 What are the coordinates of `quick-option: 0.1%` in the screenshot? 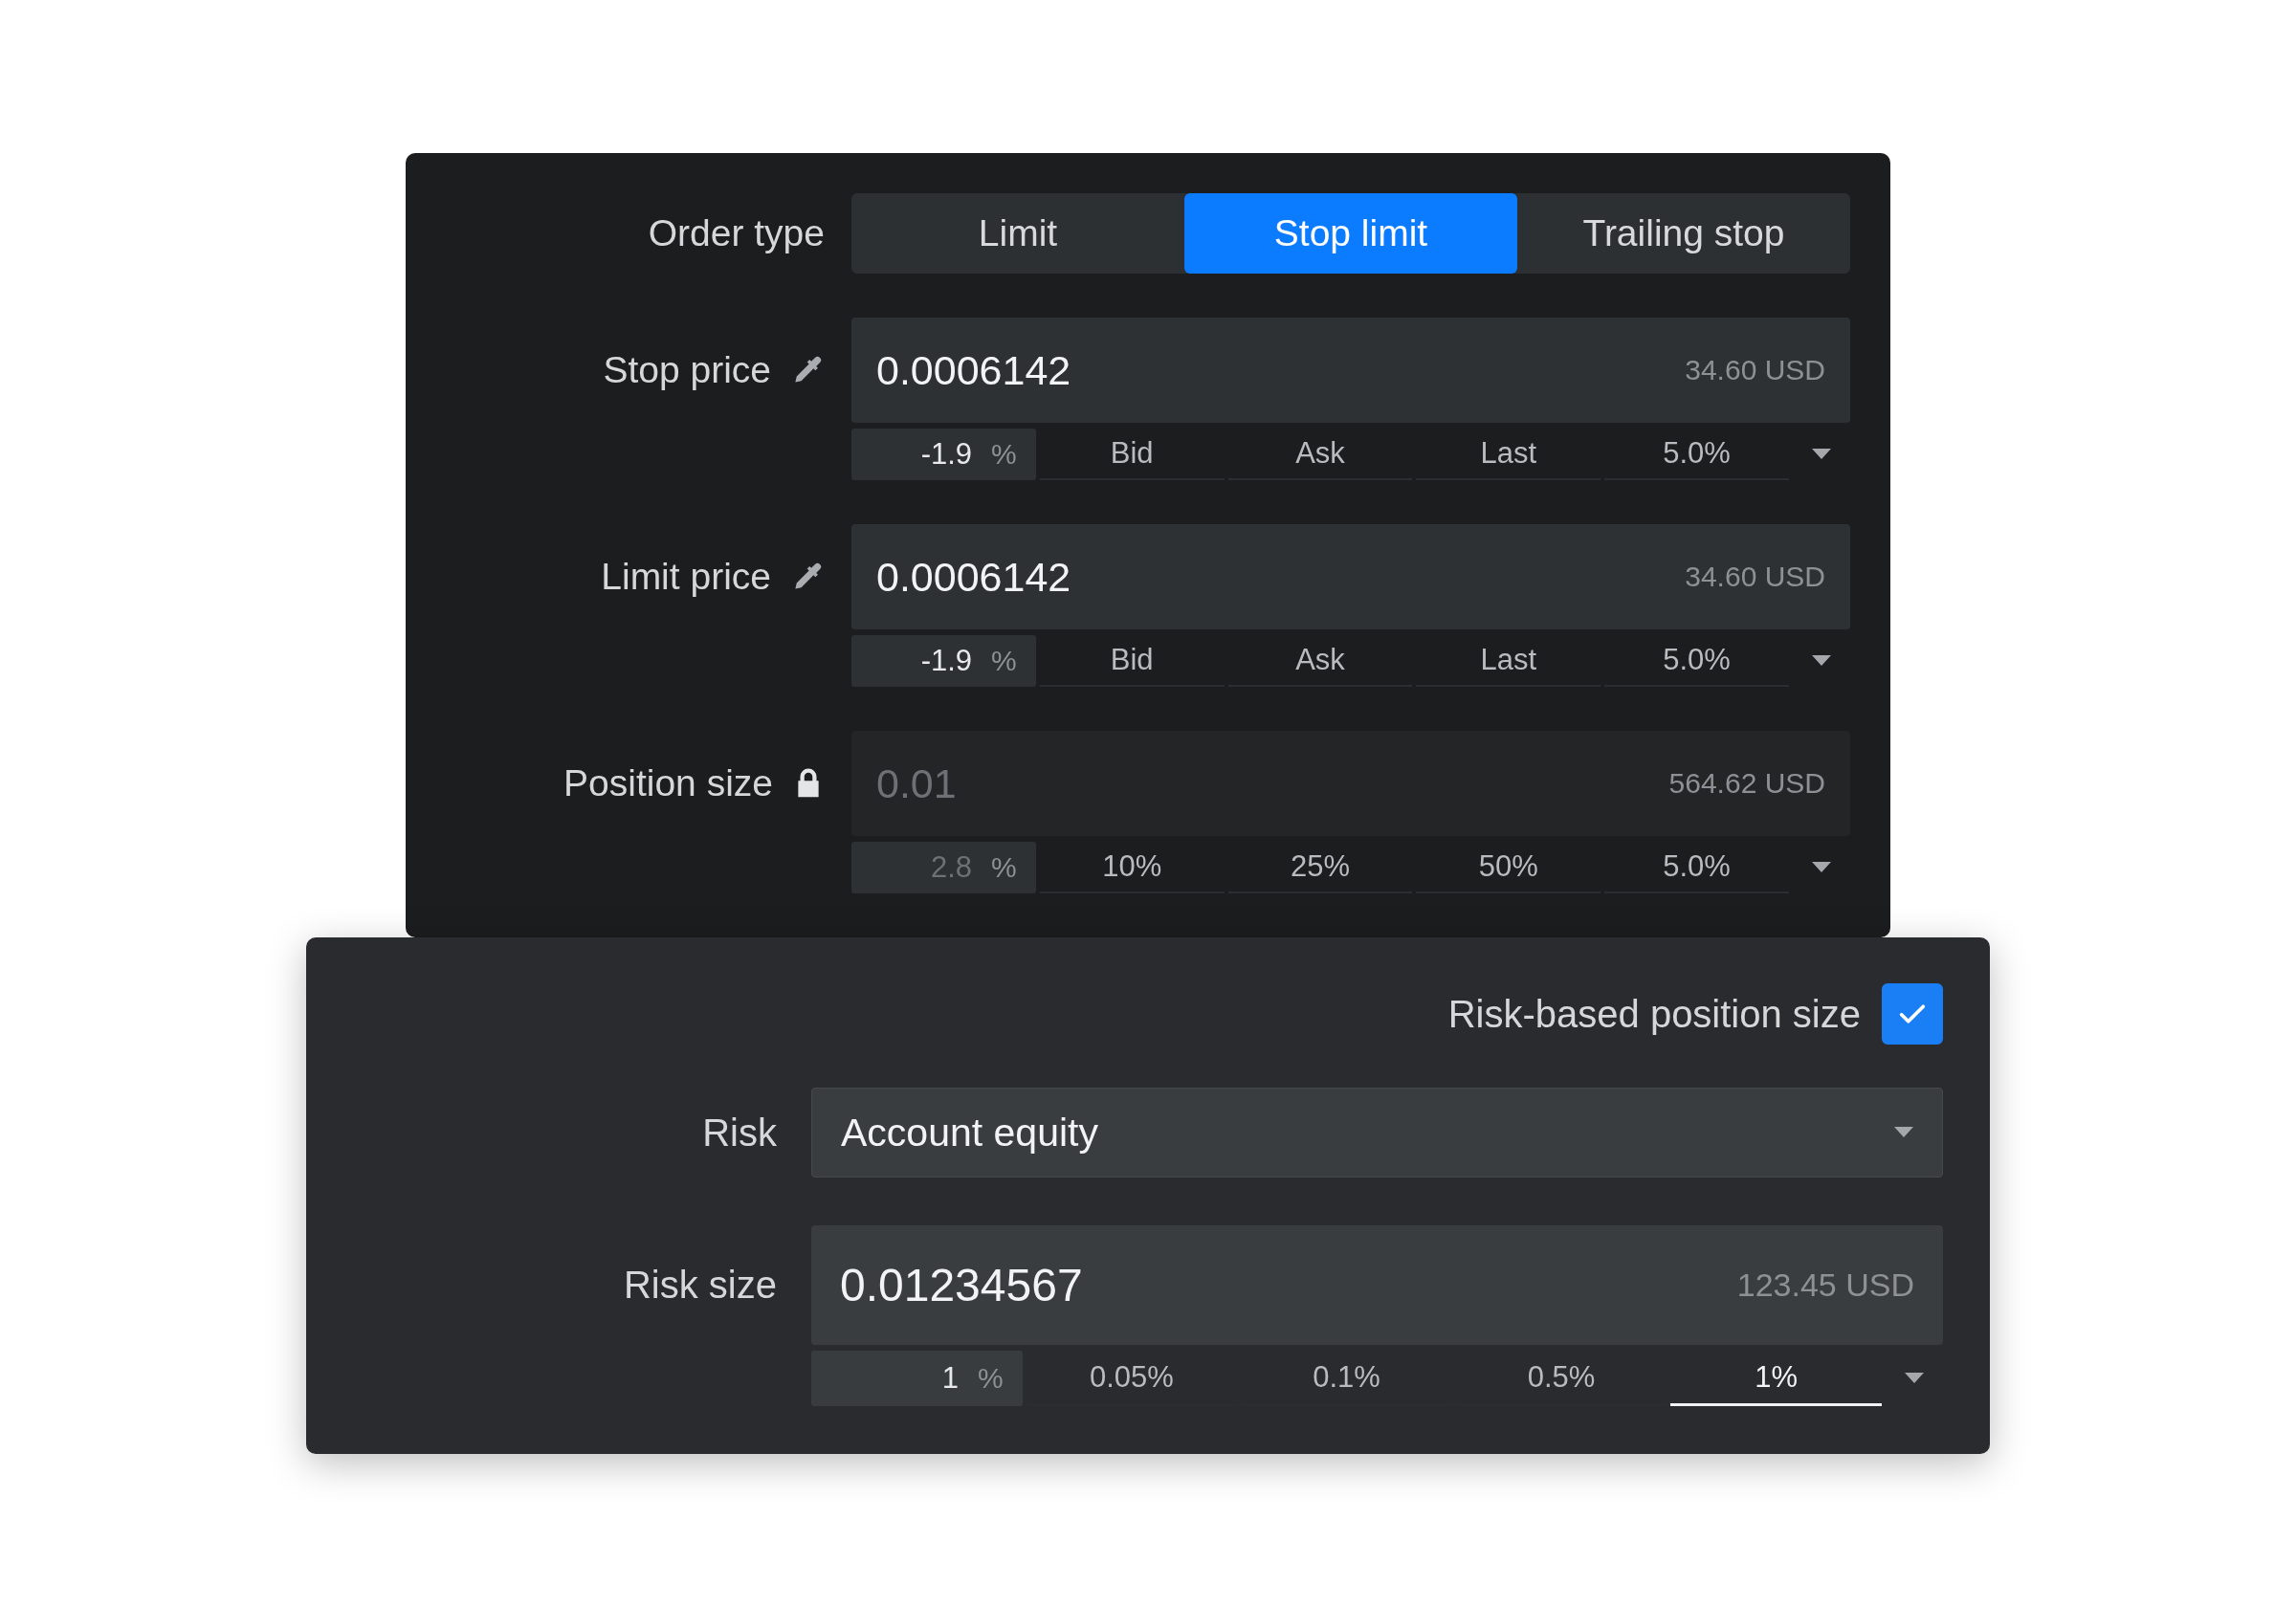 It's located at (1347, 1378).